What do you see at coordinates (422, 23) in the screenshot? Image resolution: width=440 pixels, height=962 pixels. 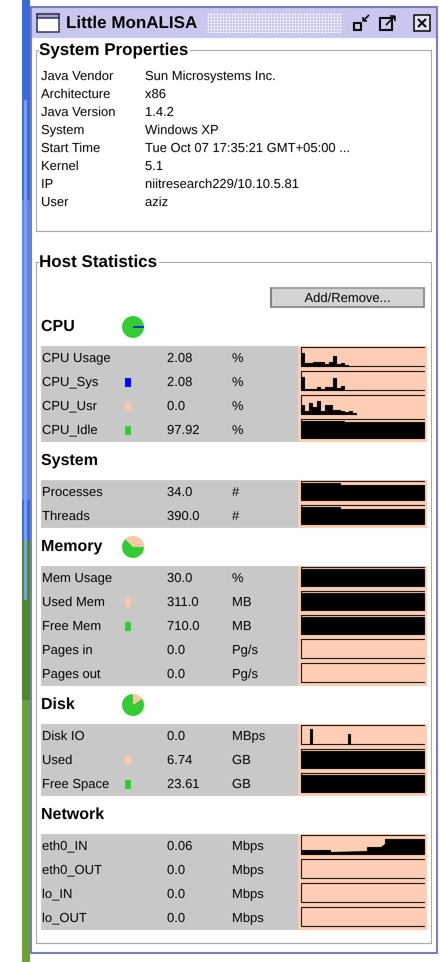 I see `close-icon` at bounding box center [422, 23].